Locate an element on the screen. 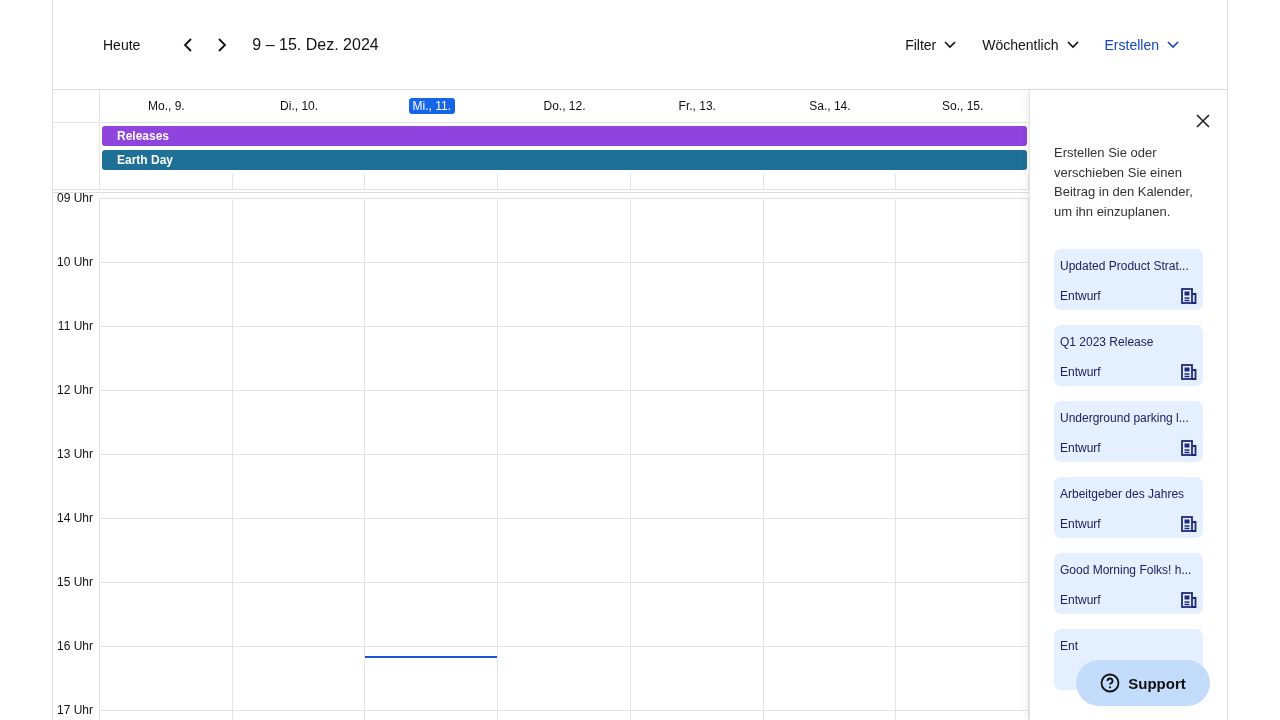 This screenshot has width=1280, height=720. hour-label: 14 Uhr is located at coordinates (74, 518).